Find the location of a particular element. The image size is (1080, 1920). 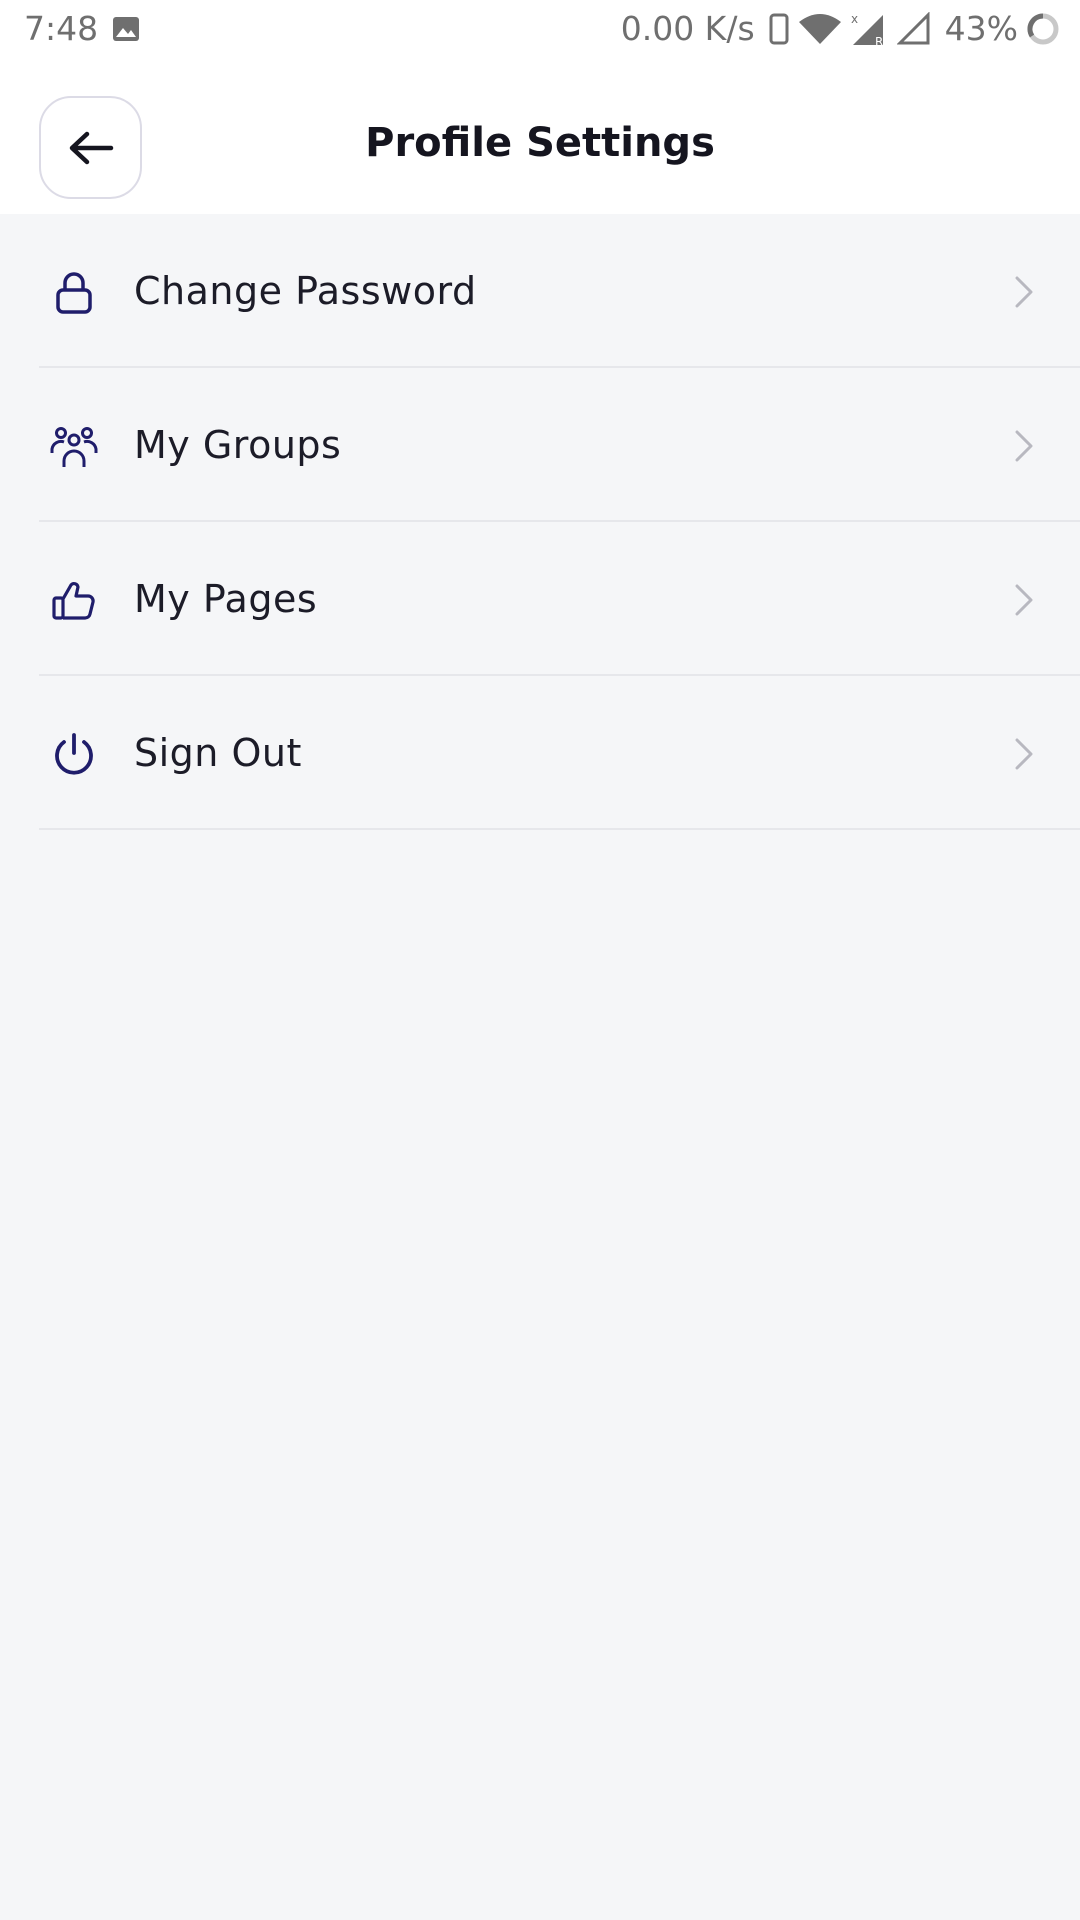

power-icon is located at coordinates (74, 754).